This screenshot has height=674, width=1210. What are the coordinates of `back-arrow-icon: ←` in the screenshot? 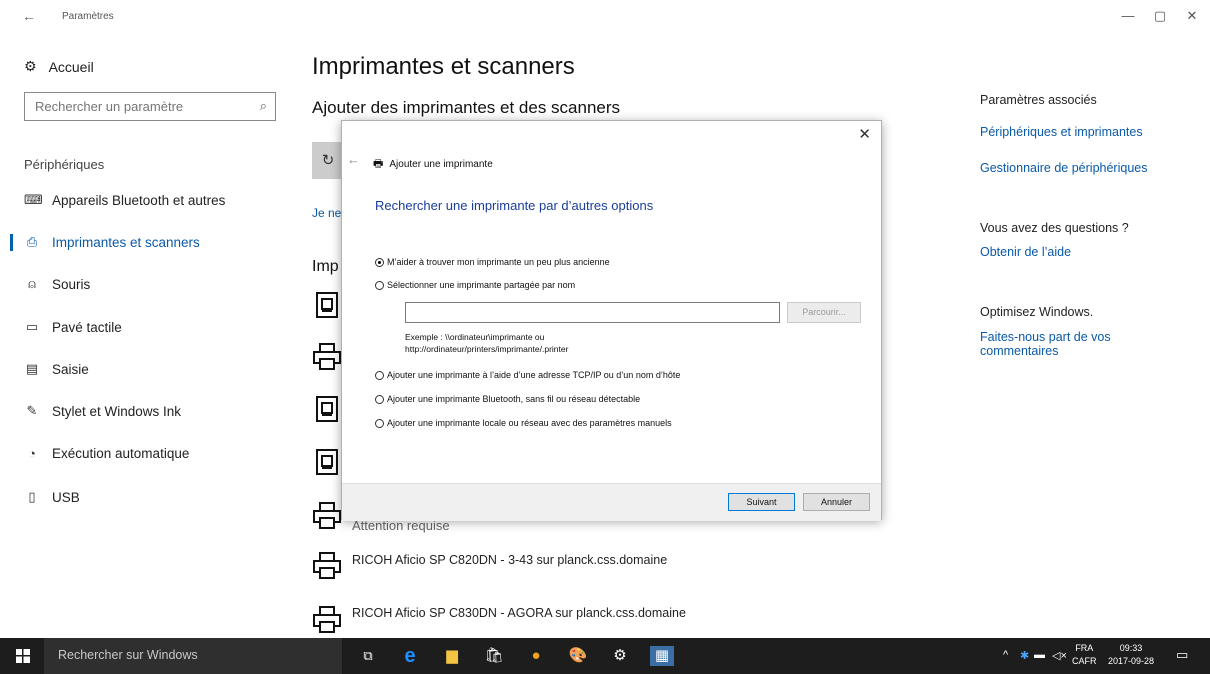 It's located at (29, 16).